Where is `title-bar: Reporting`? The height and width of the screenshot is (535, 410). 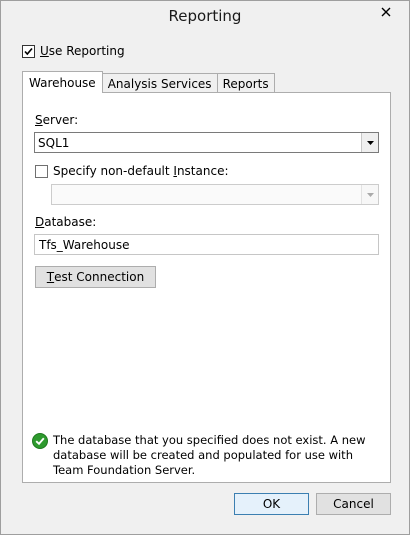
title-bar: Reporting is located at coordinates (205, 16).